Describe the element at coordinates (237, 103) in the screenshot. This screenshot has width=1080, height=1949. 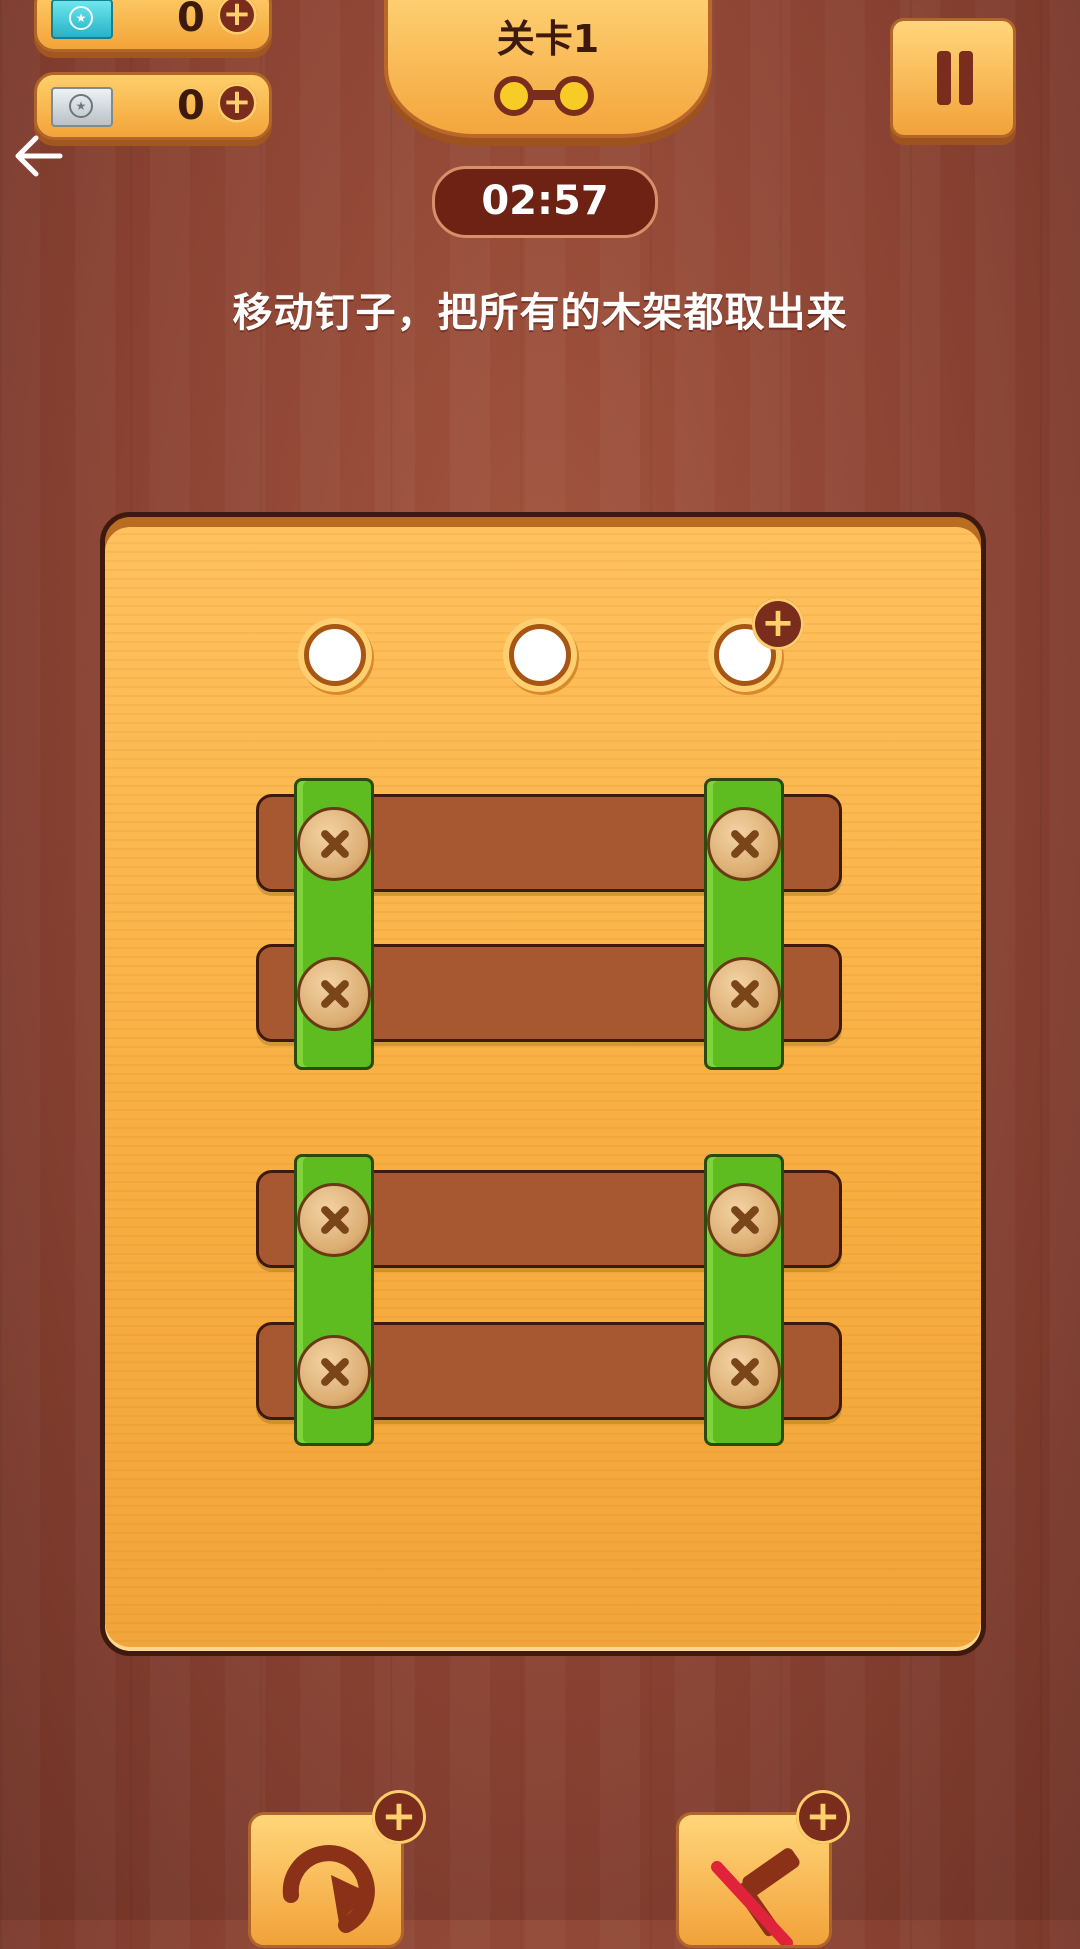
I see `add-silver-currency-button: +` at that location.